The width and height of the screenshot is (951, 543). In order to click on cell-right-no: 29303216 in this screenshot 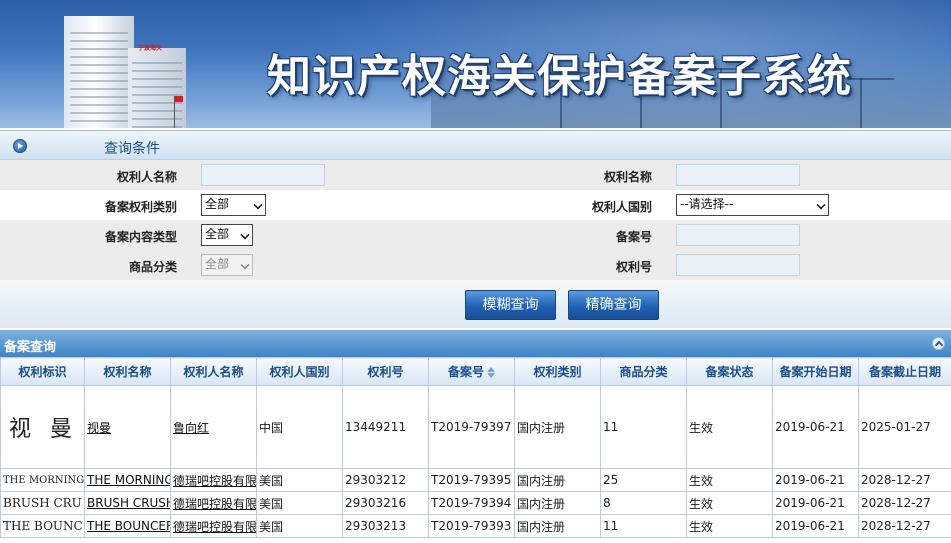, I will do `click(385, 503)`.